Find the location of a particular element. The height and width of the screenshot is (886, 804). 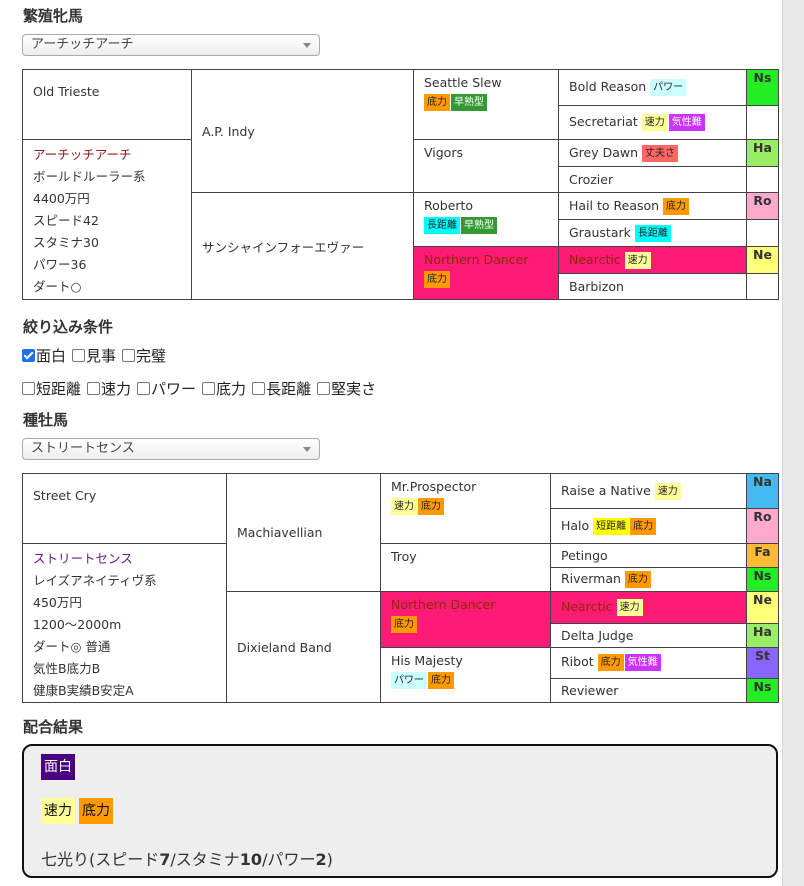

gen3-line: Delta Judge is located at coordinates (648, 635).